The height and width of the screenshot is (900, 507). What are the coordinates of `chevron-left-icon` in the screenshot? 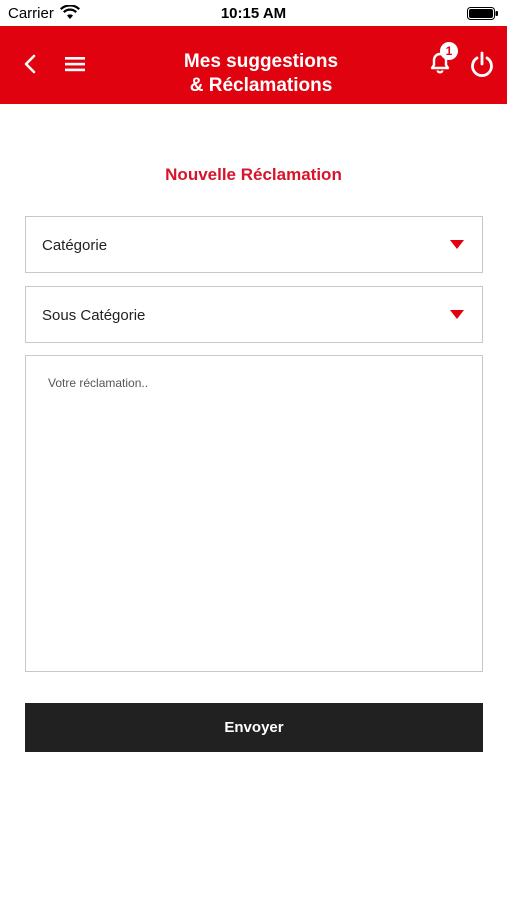 It's located at (30, 64).